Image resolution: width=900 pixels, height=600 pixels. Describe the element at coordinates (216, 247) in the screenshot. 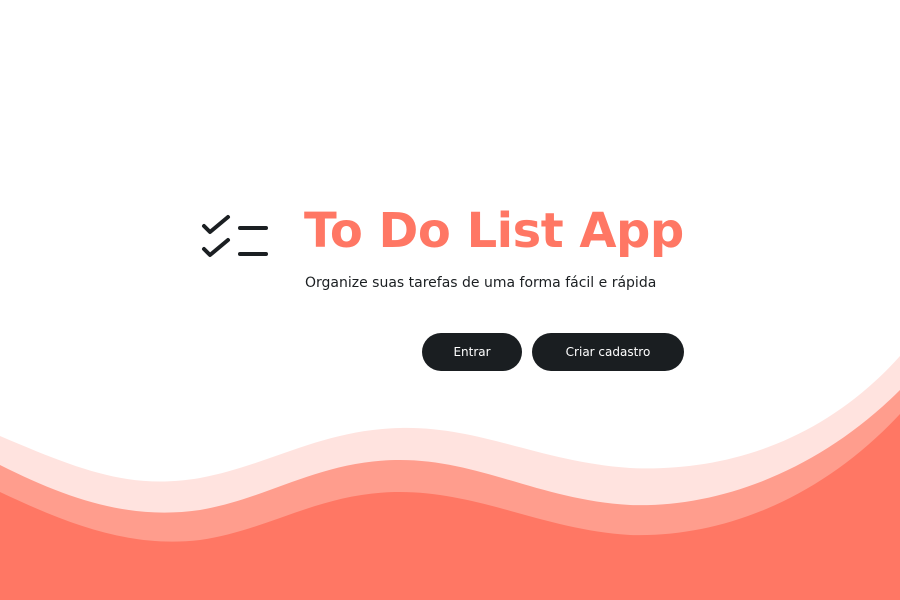

I see `check-mark-bottom` at that location.